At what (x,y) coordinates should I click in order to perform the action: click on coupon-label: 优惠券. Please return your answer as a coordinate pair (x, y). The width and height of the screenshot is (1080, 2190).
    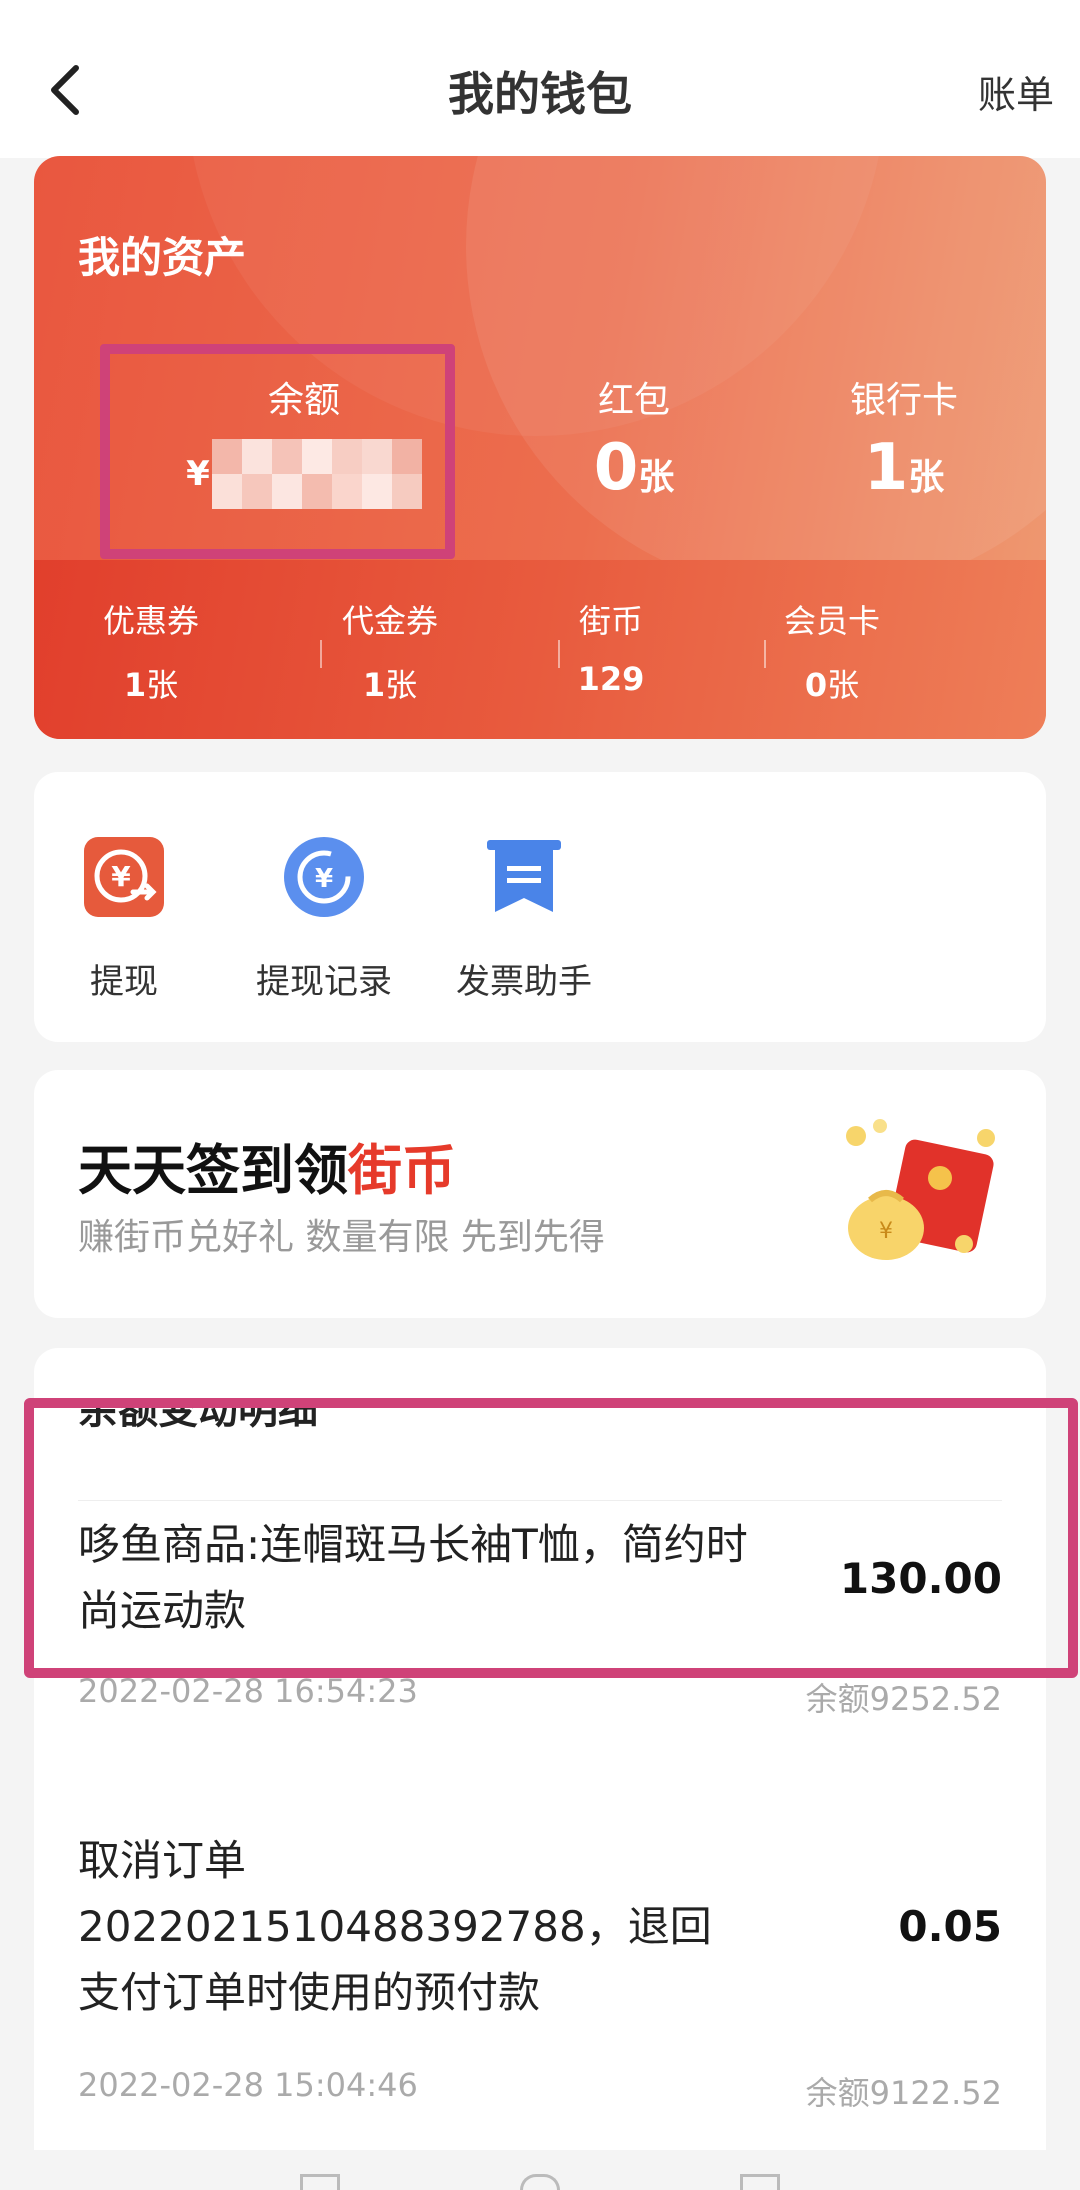
    Looking at the image, I should click on (150, 621).